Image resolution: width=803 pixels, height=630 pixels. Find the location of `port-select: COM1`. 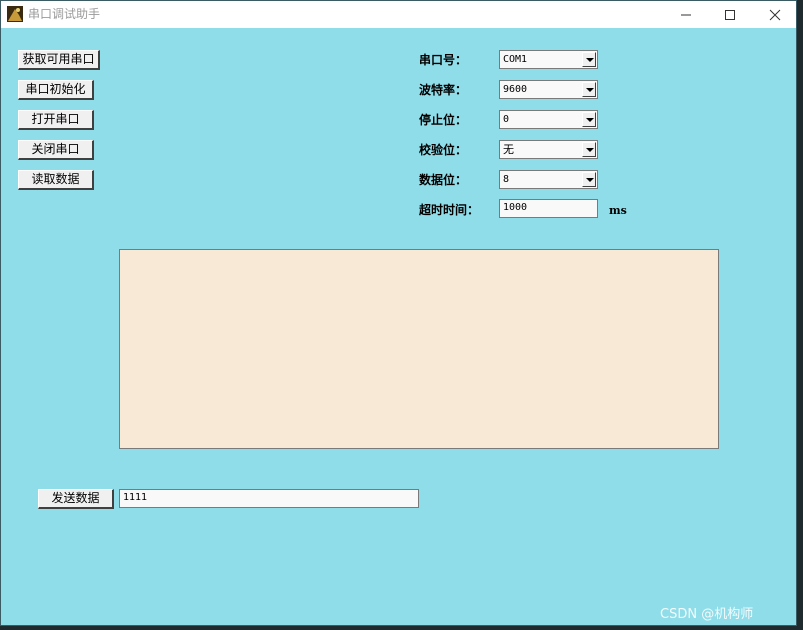

port-select: COM1 is located at coordinates (548, 59).